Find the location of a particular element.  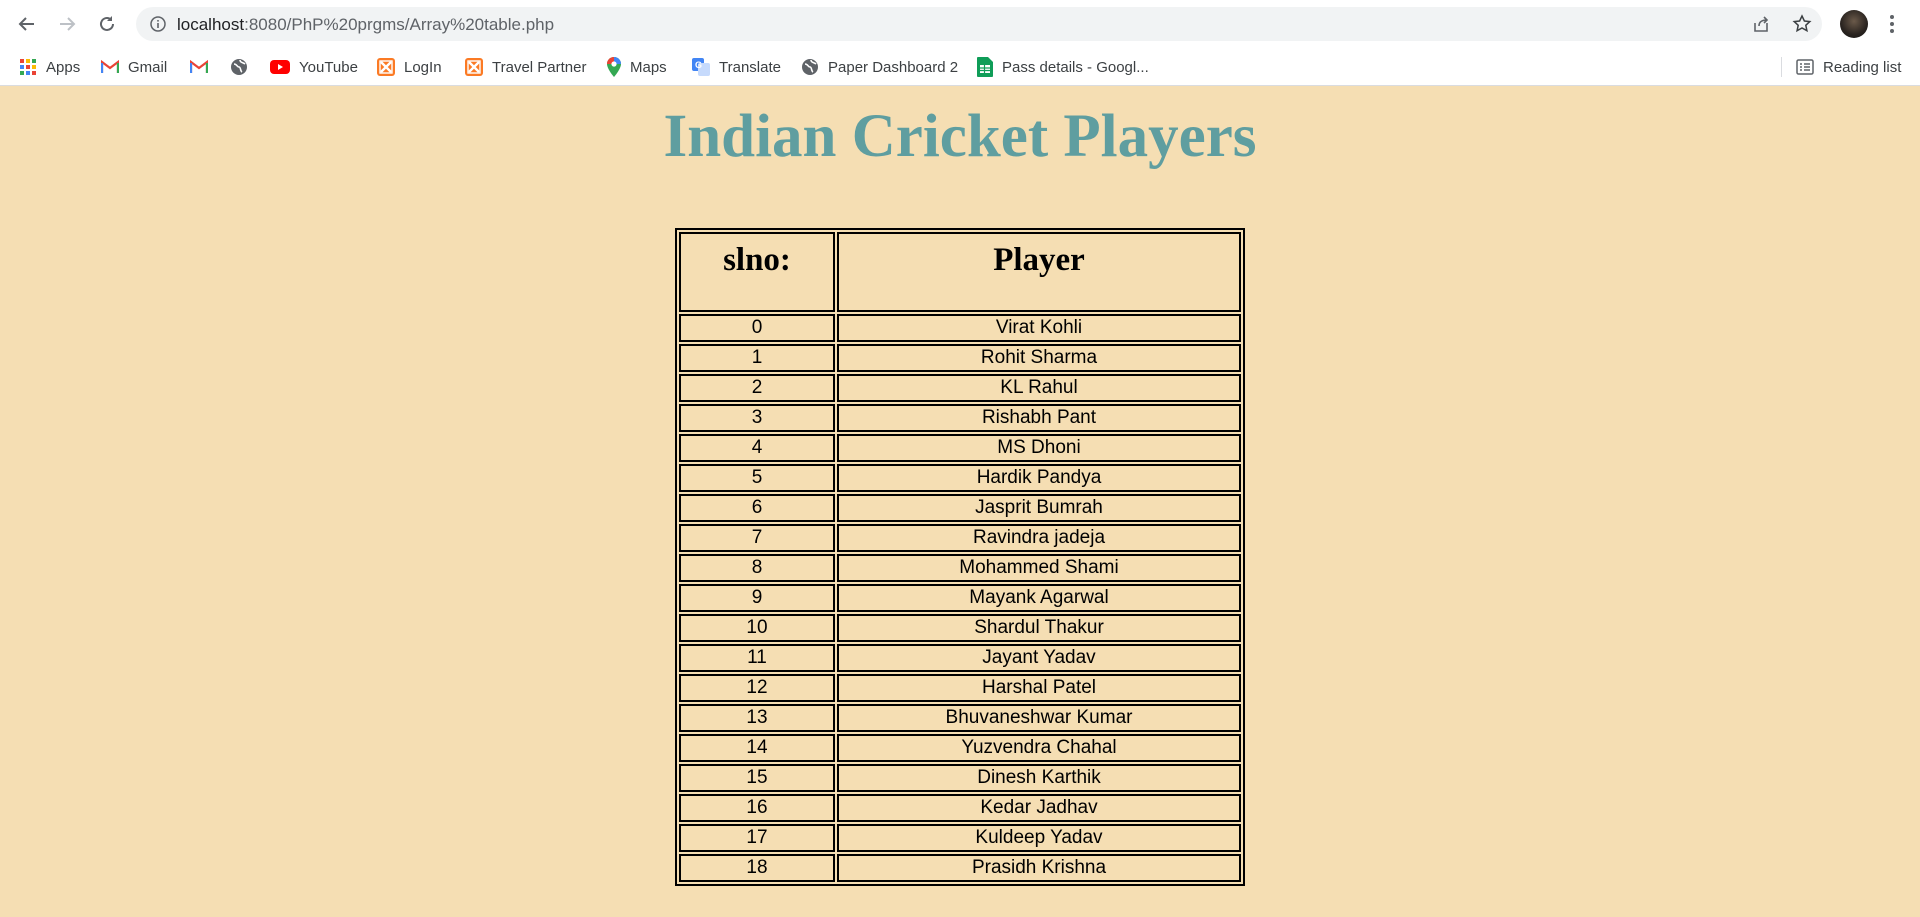

slno-cell: 5 is located at coordinates (757, 478).